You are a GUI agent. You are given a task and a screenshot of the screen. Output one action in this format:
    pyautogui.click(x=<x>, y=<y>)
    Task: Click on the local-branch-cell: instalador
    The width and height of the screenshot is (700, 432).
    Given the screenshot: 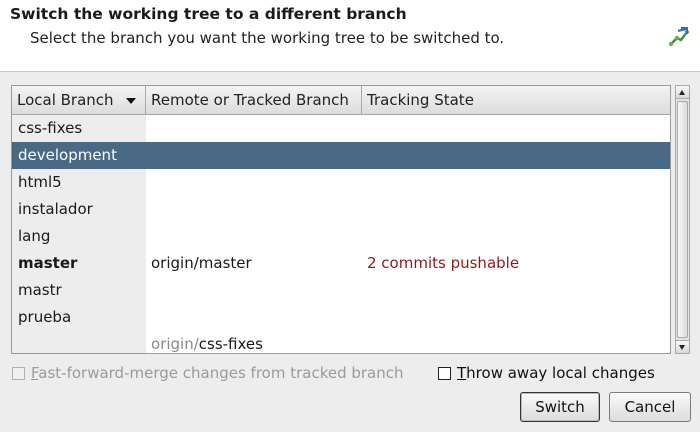 What is the action you would take?
    pyautogui.click(x=55, y=209)
    